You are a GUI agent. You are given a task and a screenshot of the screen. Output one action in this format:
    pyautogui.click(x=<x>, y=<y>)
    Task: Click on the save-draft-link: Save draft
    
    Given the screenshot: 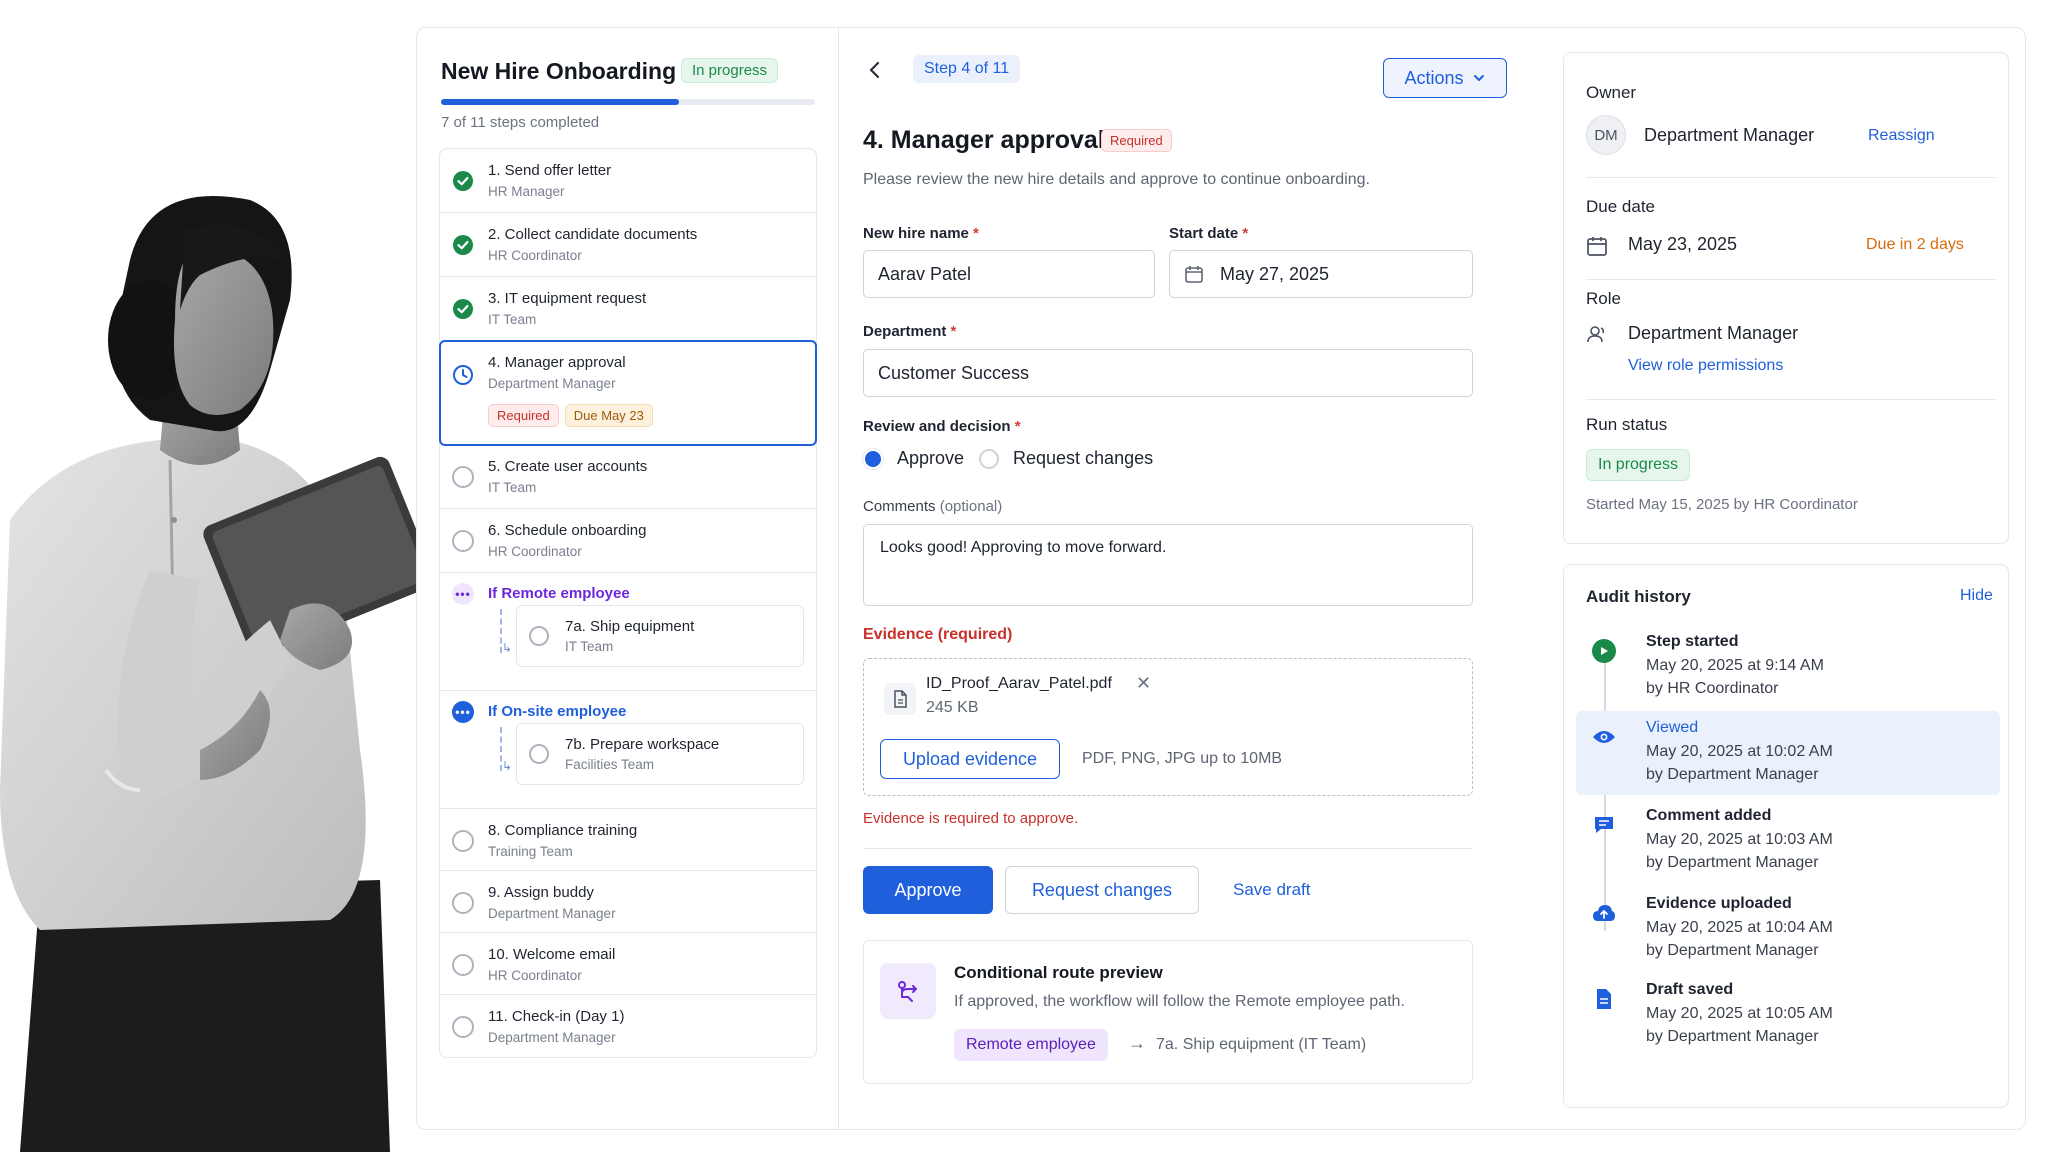 What is the action you would take?
    pyautogui.click(x=1272, y=890)
    